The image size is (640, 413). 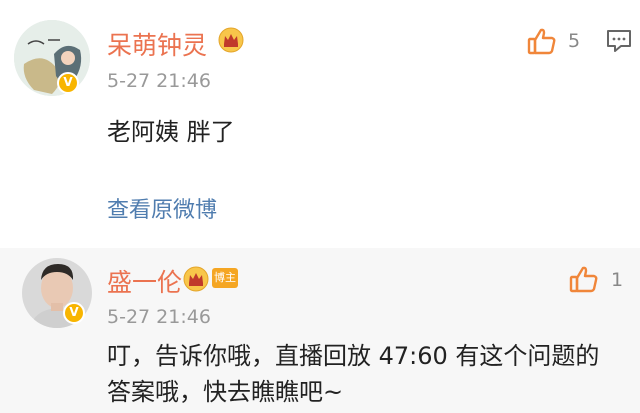 What do you see at coordinates (617, 280) in the screenshot?
I see `like-count: 1` at bounding box center [617, 280].